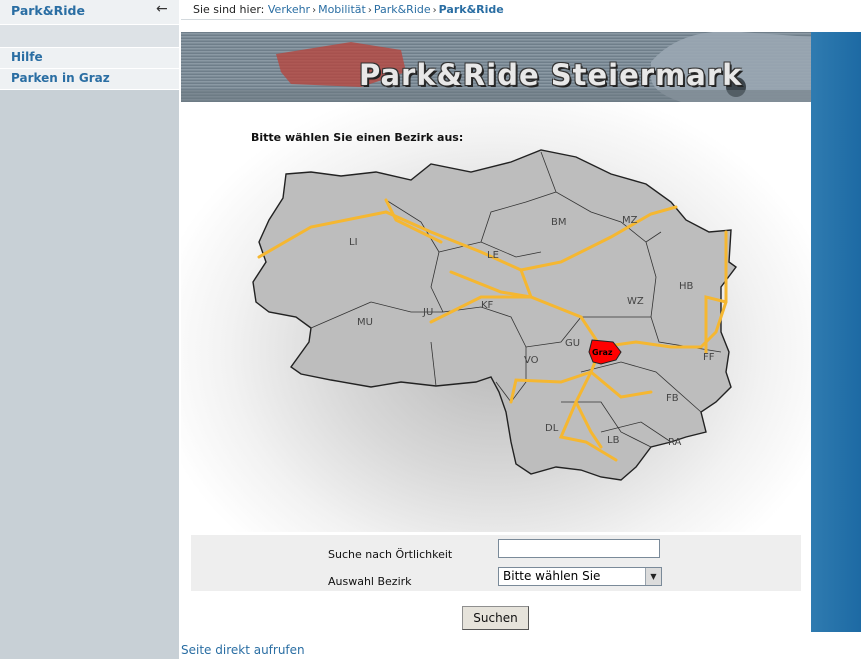 This screenshot has height=659, width=861. I want to click on arrow-left-icon: ←, so click(162, 9).